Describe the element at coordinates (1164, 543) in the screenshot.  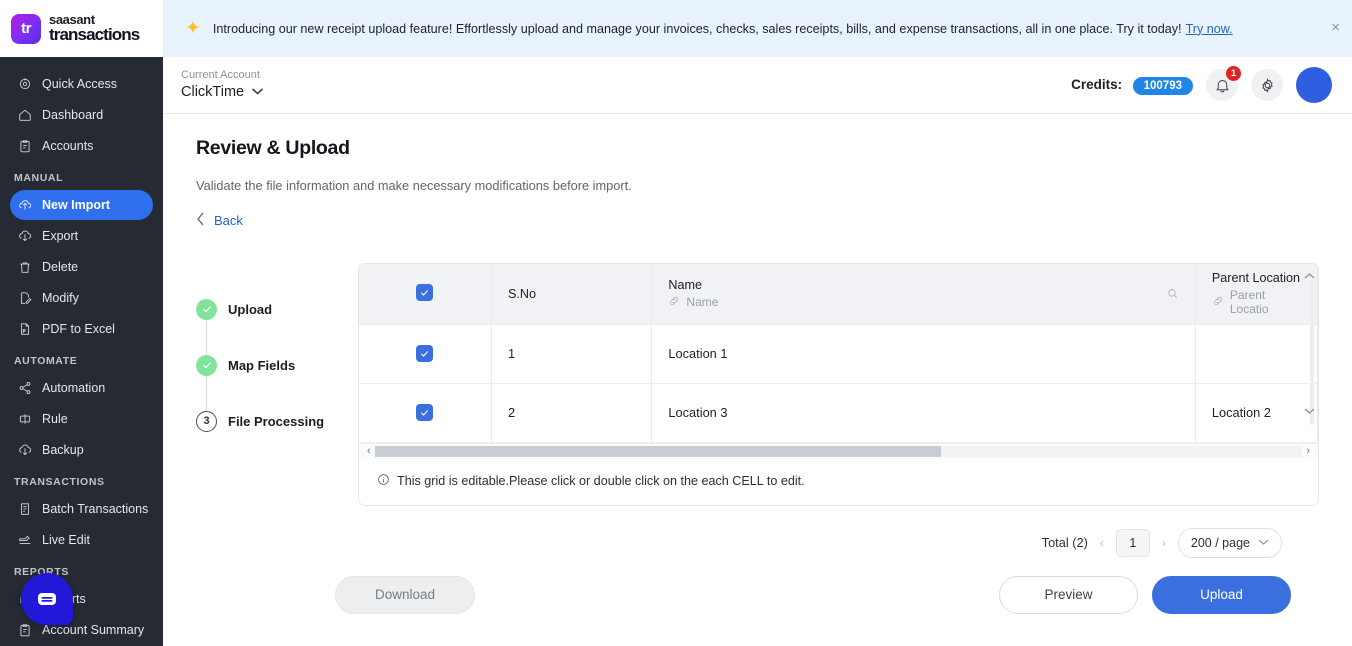
I see `next-page-button: ›` at that location.